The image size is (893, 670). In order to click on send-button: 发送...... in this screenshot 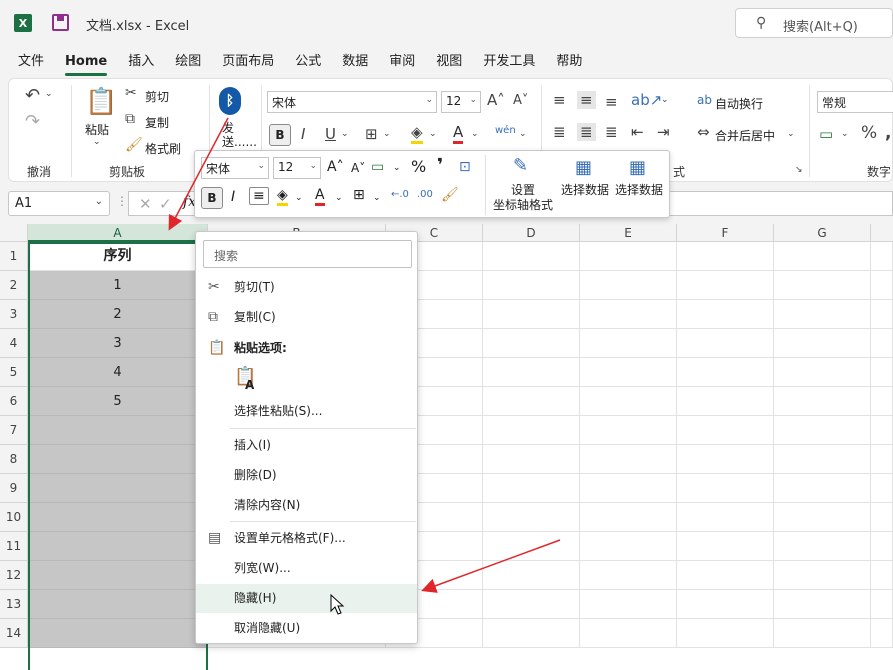, I will do `click(239, 135)`.